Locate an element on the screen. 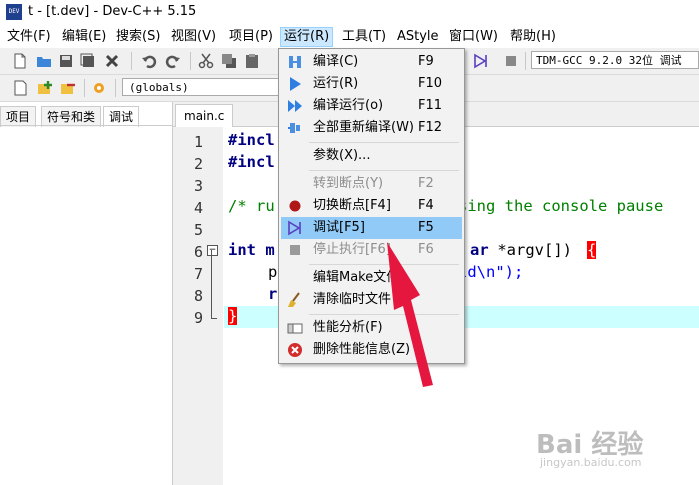 This screenshot has width=699, height=485. undo-icon is located at coordinates (149, 61).